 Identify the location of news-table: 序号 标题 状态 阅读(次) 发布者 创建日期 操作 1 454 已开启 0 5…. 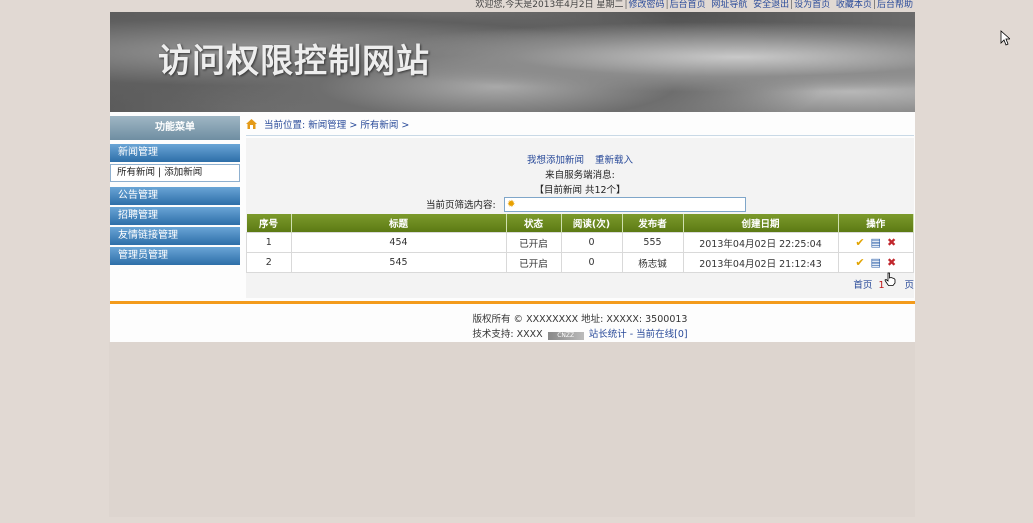
(580, 243).